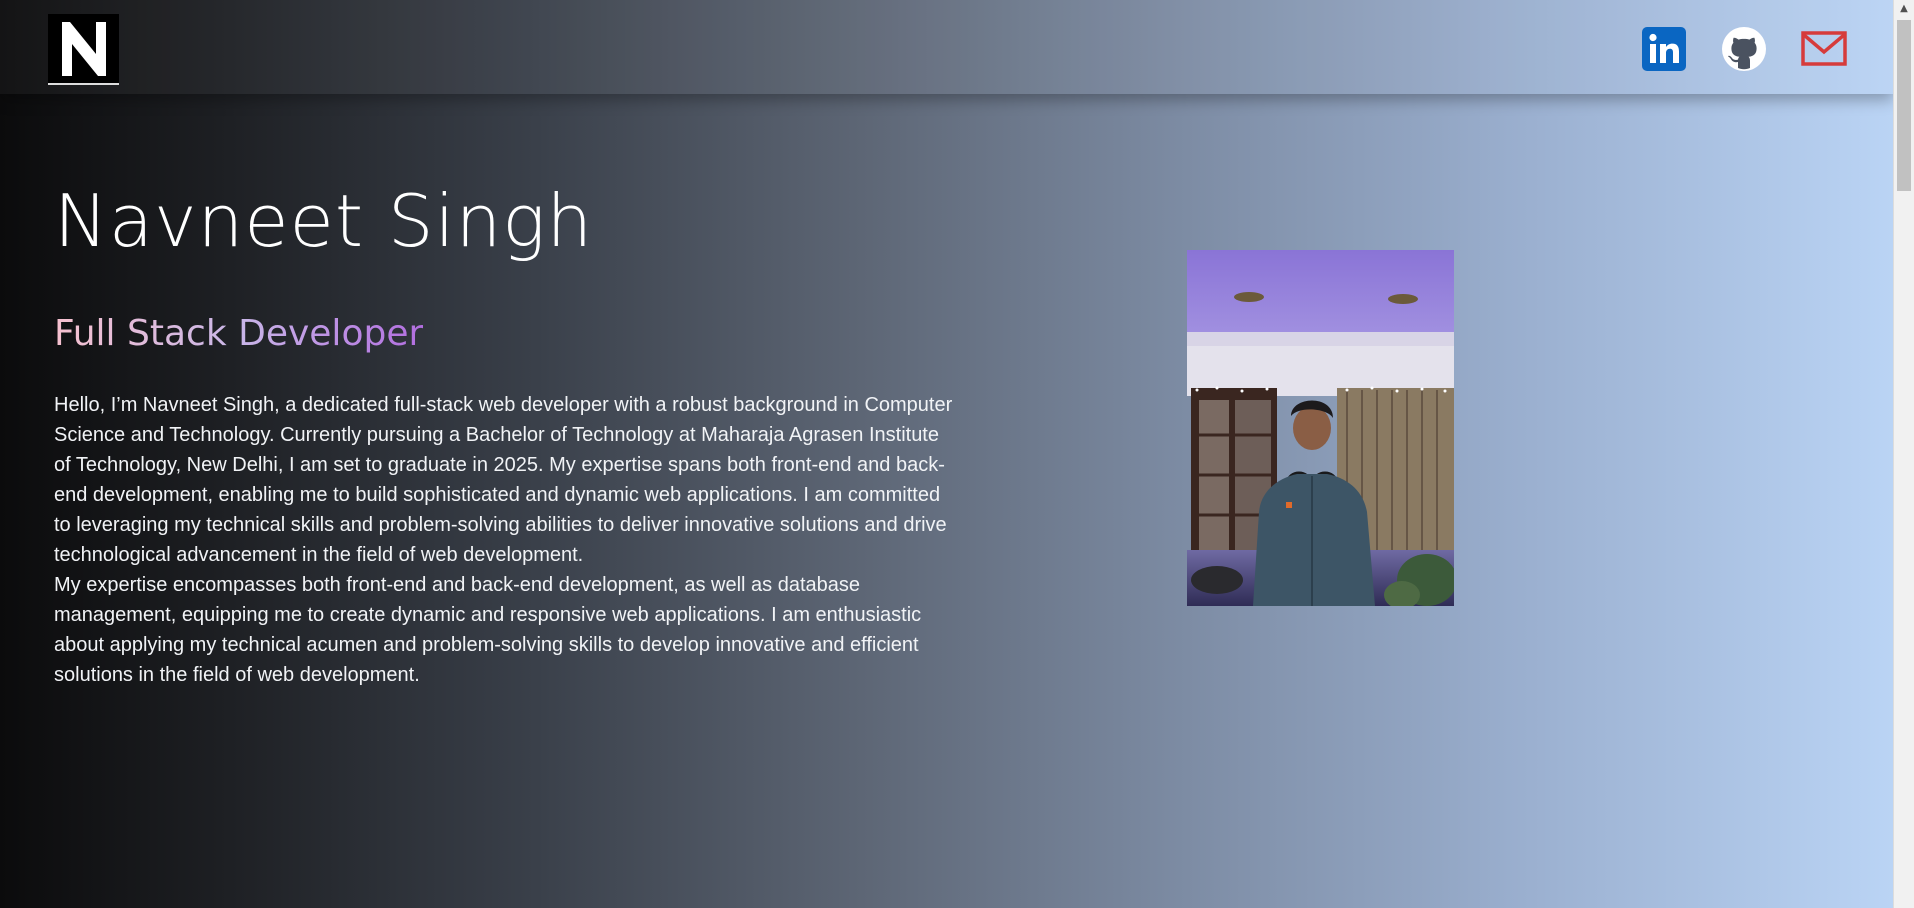  I want to click on github-link, so click(1744, 49).